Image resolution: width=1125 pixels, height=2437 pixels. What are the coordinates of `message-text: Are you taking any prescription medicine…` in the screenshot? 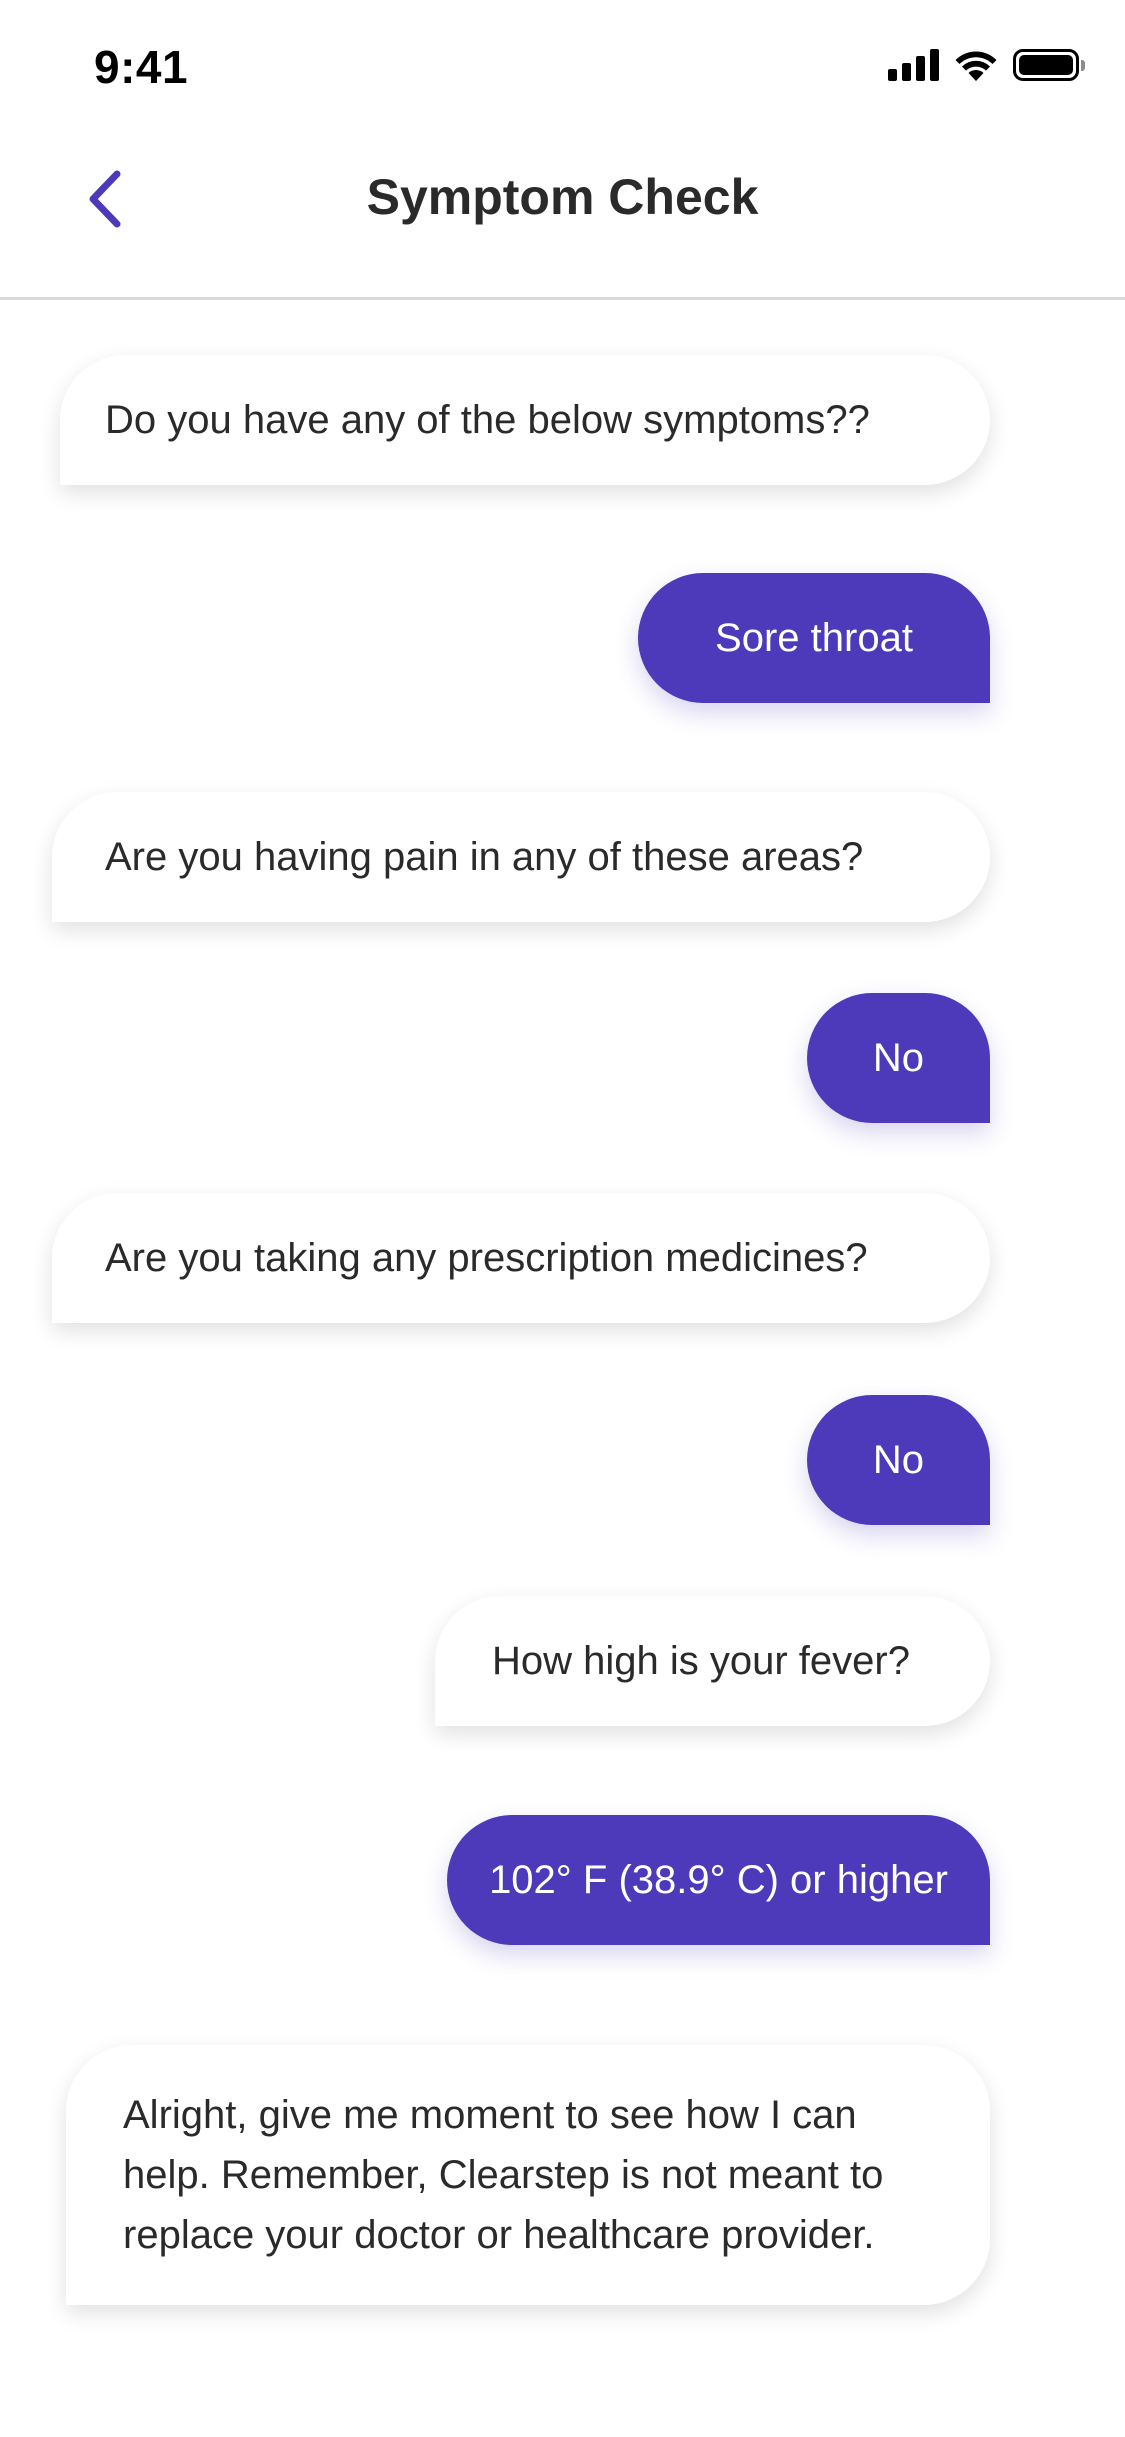 It's located at (486, 1258).